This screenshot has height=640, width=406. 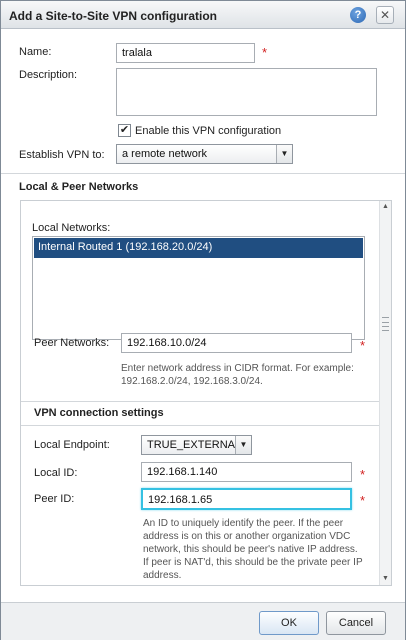 I want to click on cancel-button: Cancel, so click(x=356, y=623).